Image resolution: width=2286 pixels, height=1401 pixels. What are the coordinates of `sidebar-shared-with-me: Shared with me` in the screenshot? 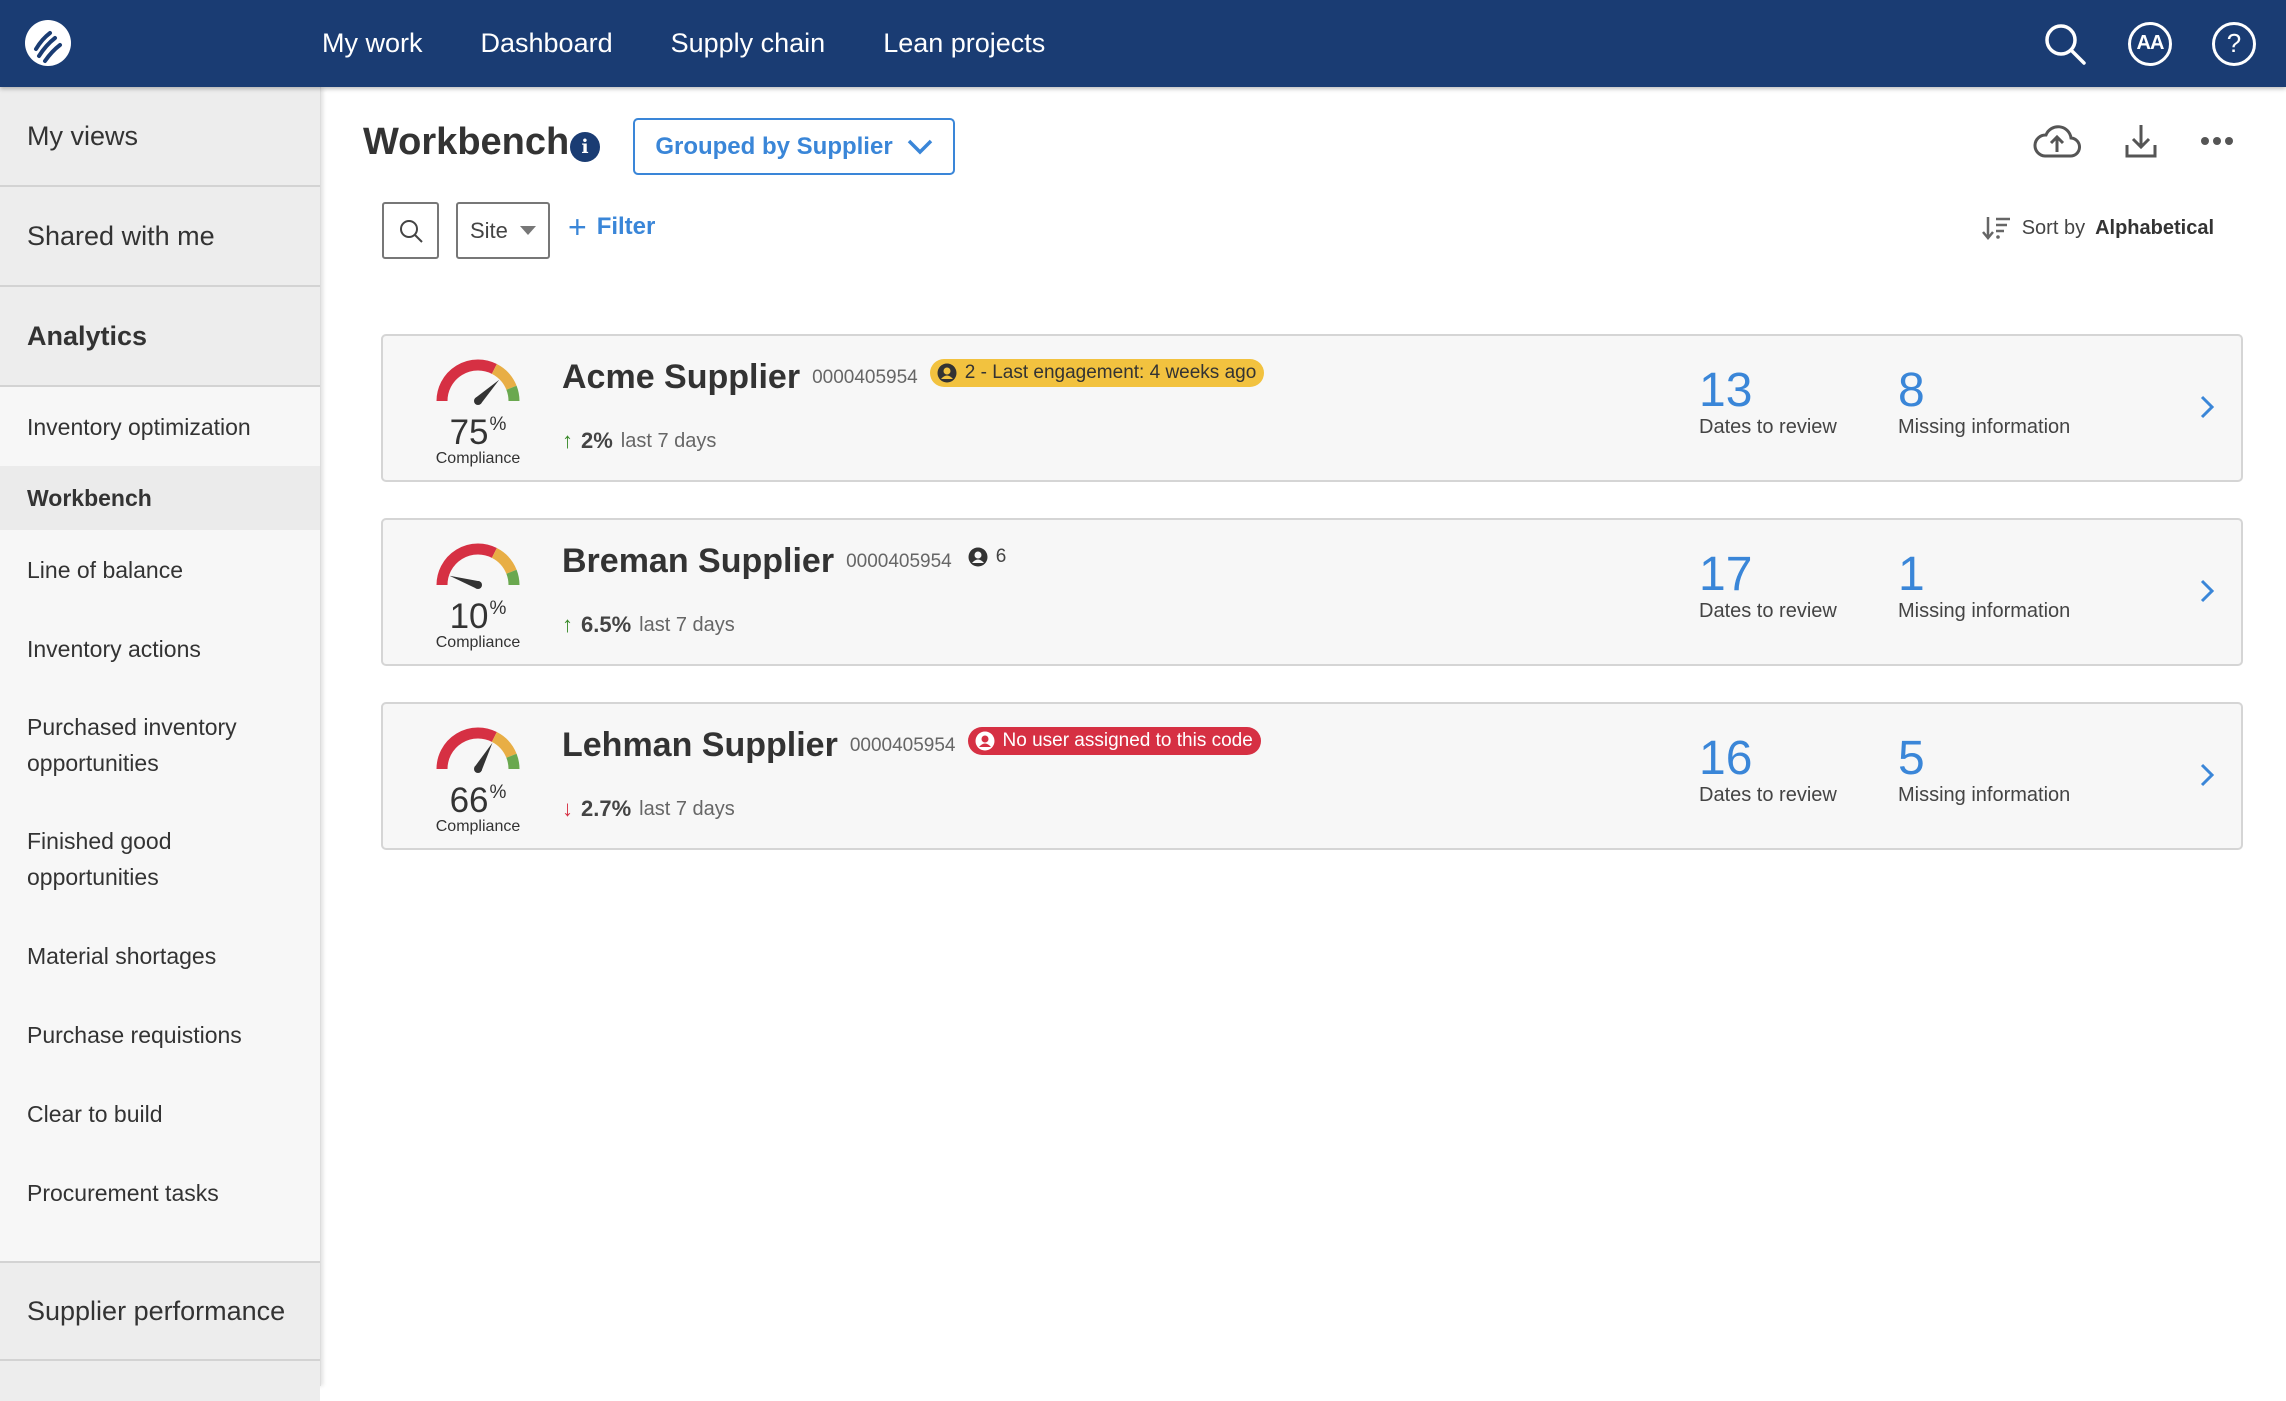 It's located at (160, 237).